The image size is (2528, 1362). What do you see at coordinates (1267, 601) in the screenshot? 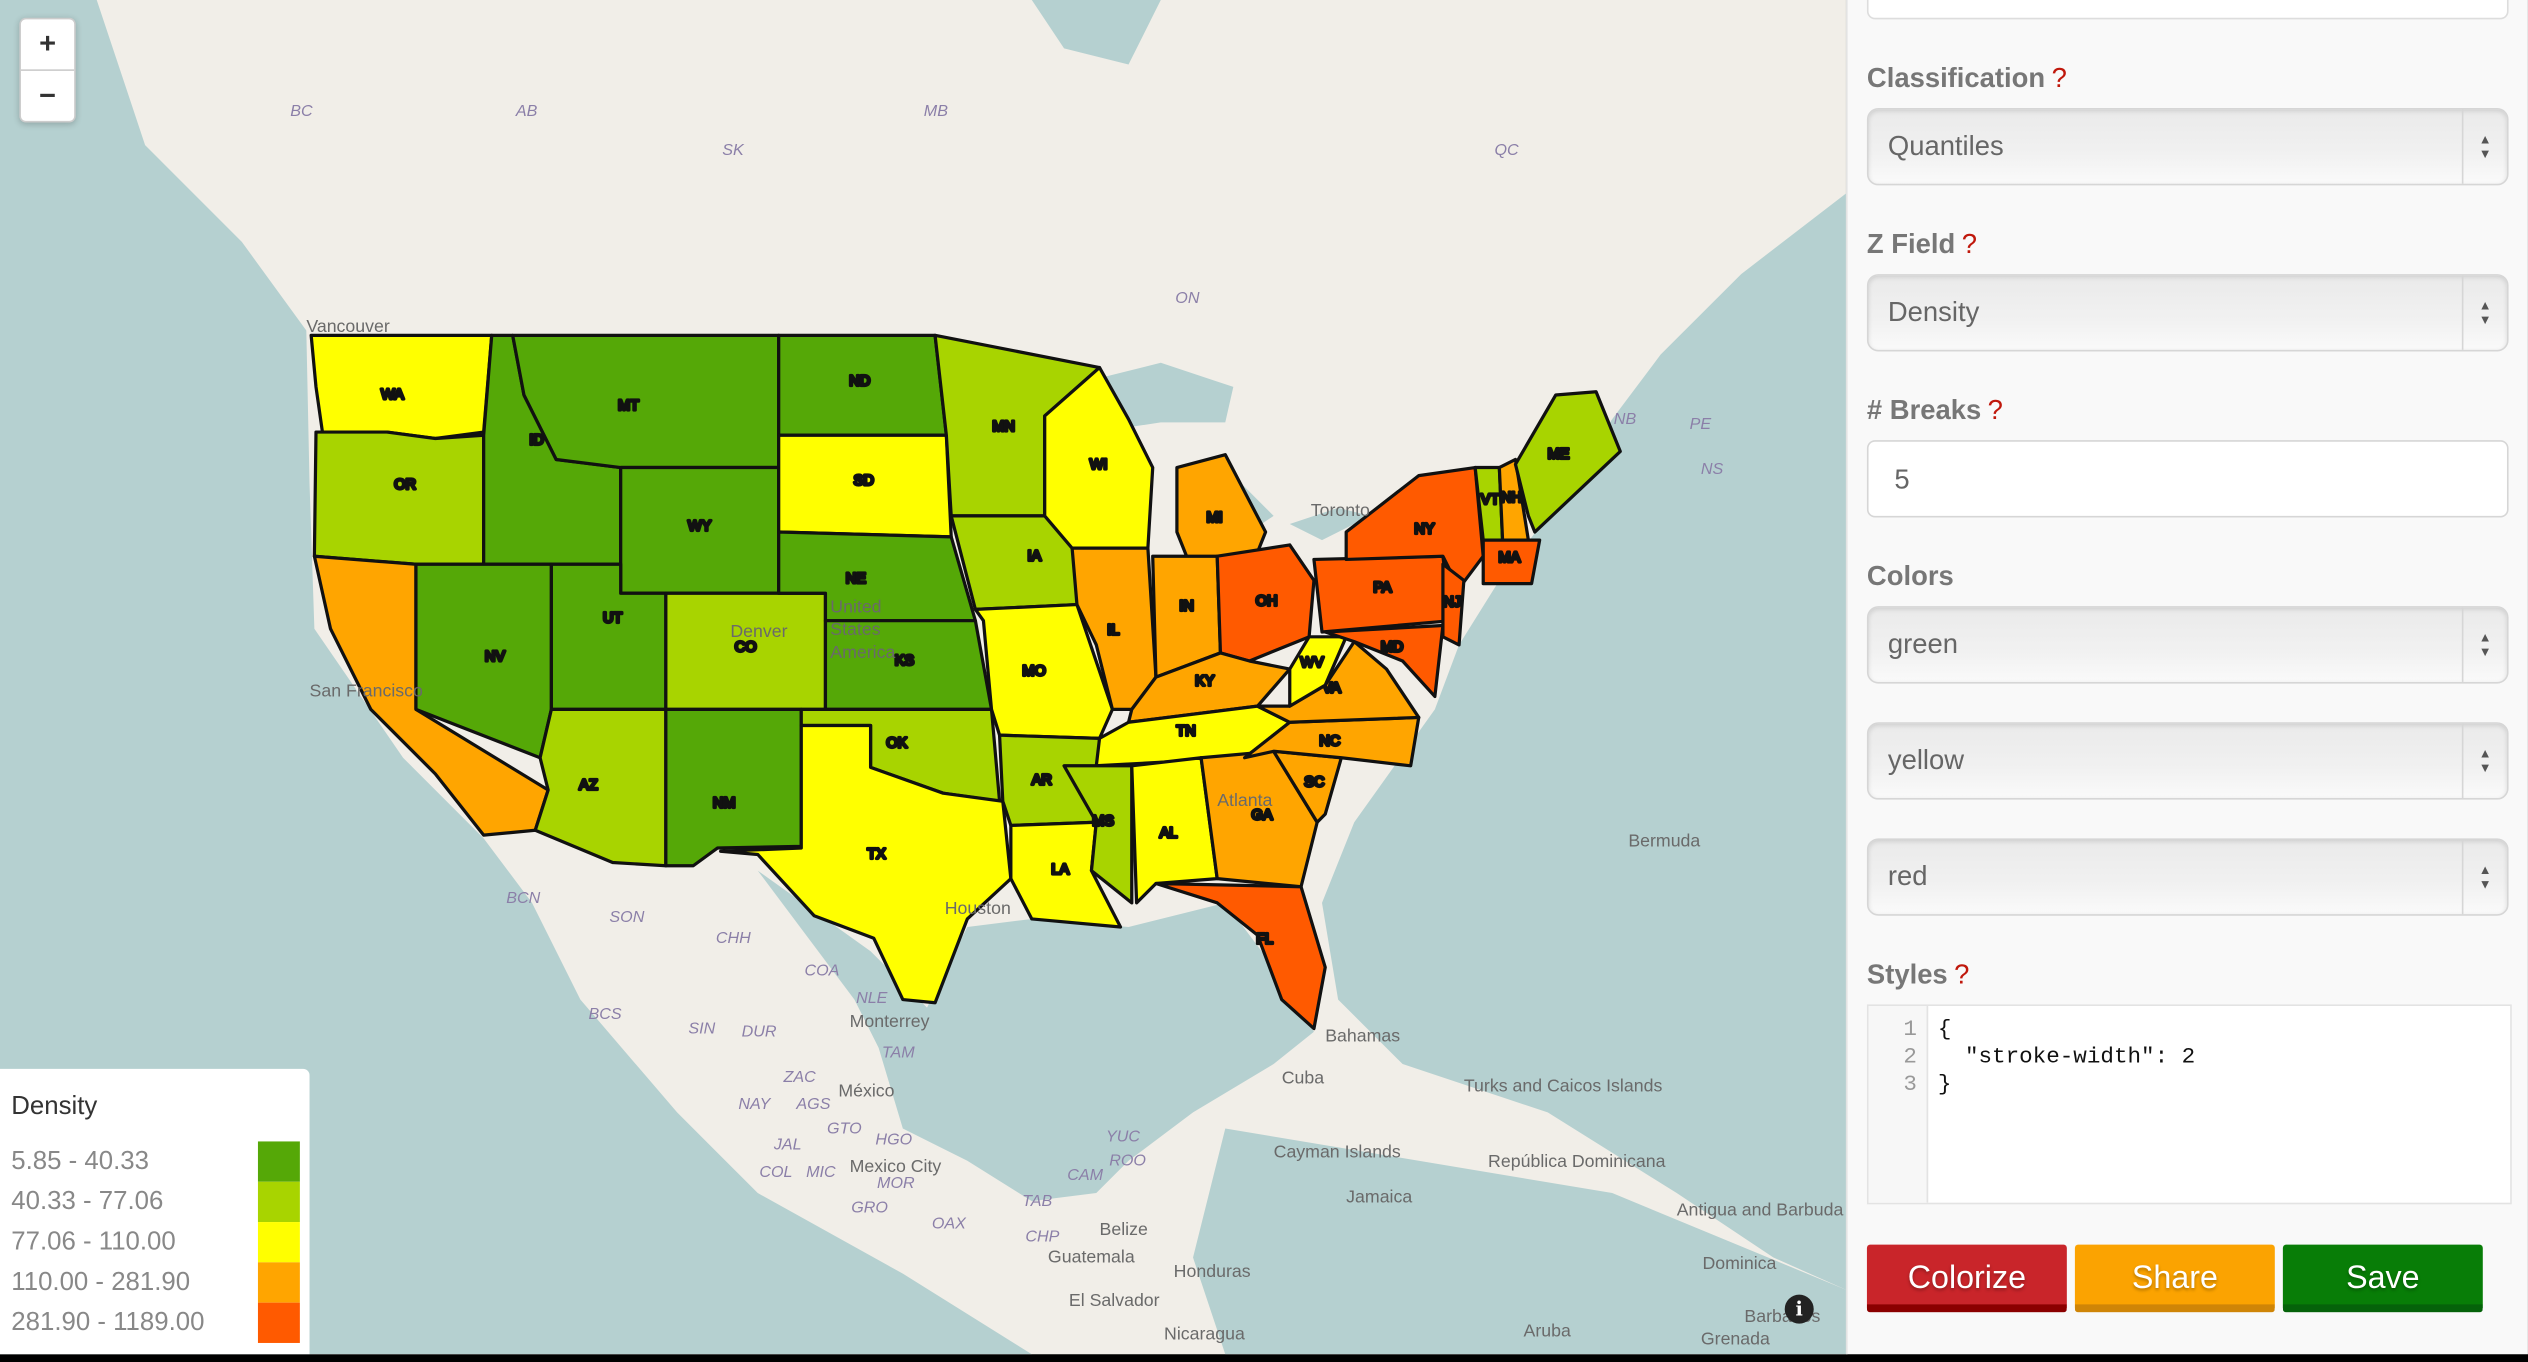
I see `state-label: OH` at bounding box center [1267, 601].